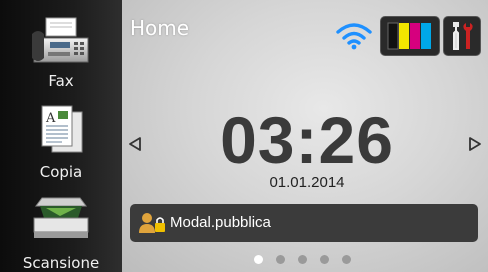  Describe the element at coordinates (61, 81) in the screenshot. I see `fax-label: Fax` at that location.